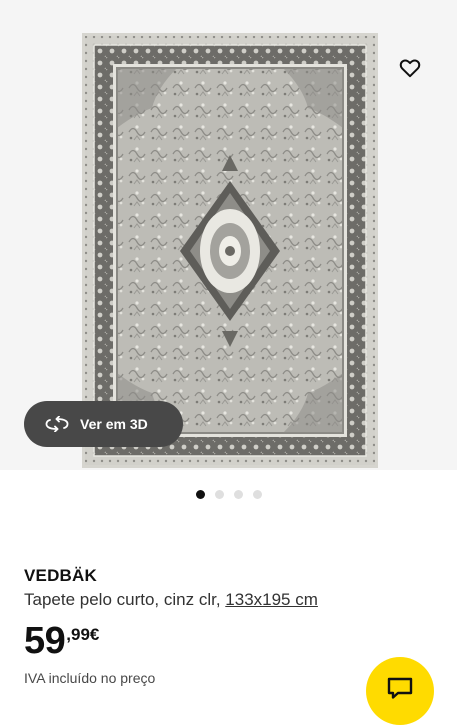 This screenshot has width=457, height=725. Describe the element at coordinates (60, 575) in the screenshot. I see `product-name: VEDBÄK` at that location.